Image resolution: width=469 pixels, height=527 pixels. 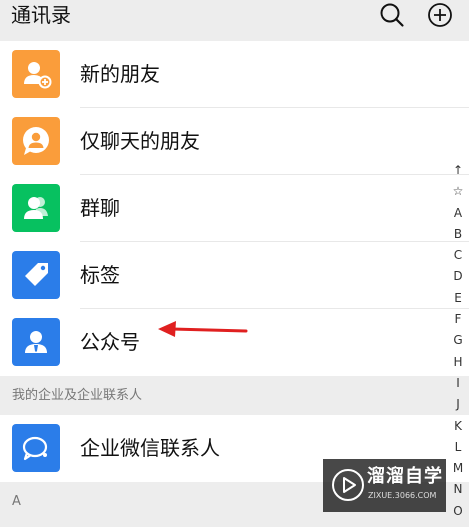 I want to click on watermark-title: 溜溜自学, so click(x=405, y=476).